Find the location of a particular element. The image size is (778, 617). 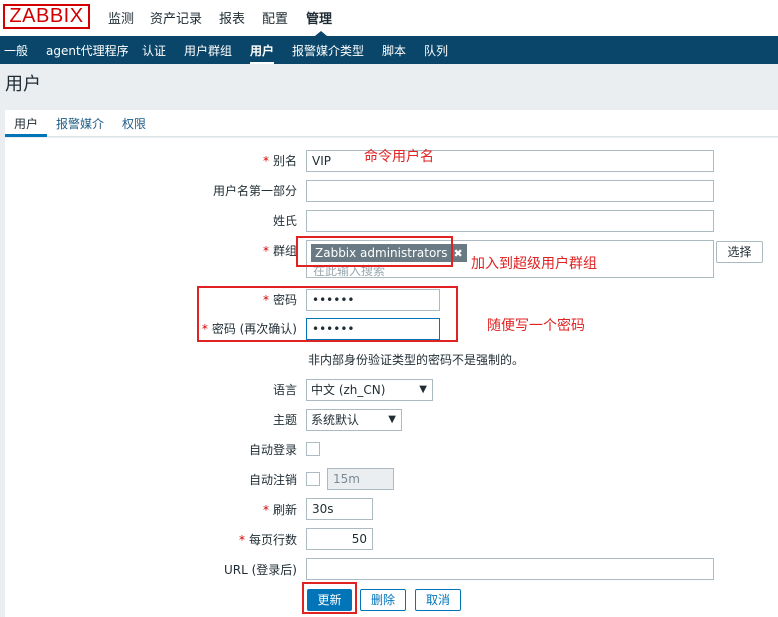

name-input is located at coordinates (510, 191).